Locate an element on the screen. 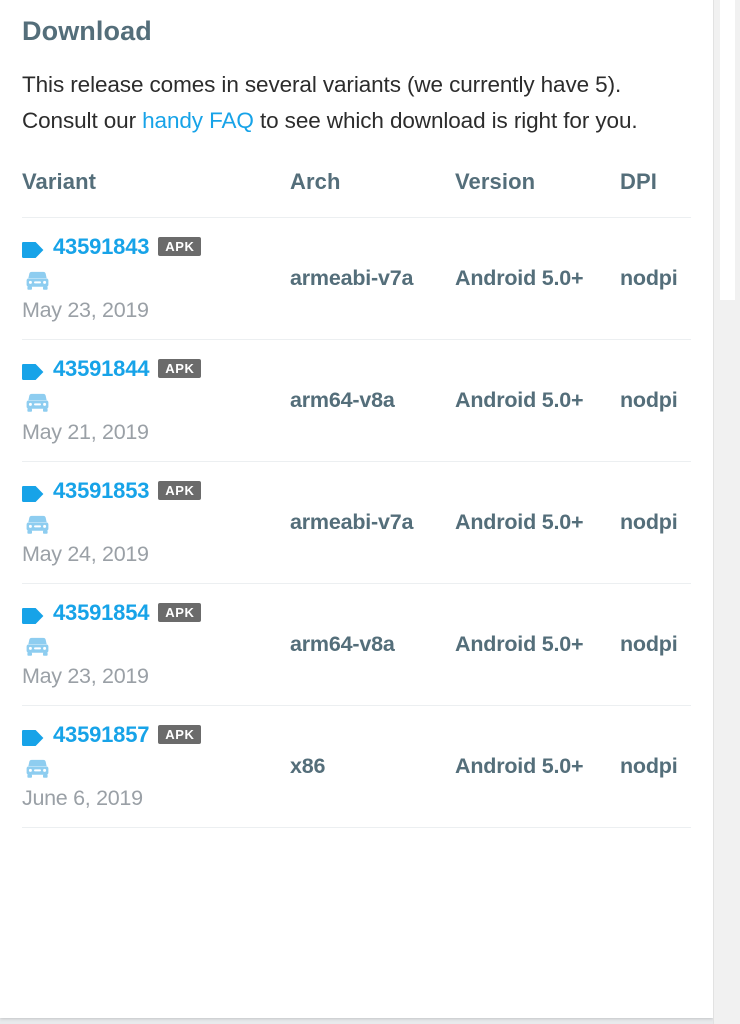 The image size is (740, 1024). cell-variant: 43591844 APK May 21, 2019 is located at coordinates (156, 401).